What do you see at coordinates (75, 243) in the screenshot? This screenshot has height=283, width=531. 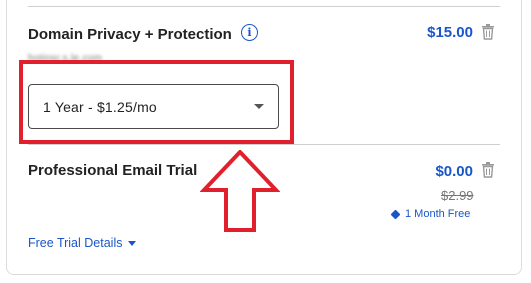 I see `free-trial-details-label: Free Trial Details` at bounding box center [75, 243].